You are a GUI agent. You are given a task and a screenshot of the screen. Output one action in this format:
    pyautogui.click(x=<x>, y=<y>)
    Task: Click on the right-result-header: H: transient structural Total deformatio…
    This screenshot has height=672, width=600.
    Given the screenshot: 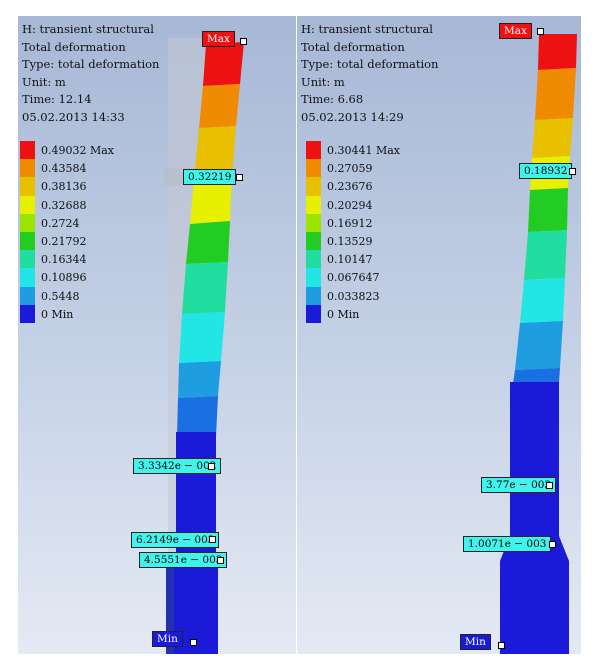 What is the action you would take?
    pyautogui.click(x=369, y=74)
    